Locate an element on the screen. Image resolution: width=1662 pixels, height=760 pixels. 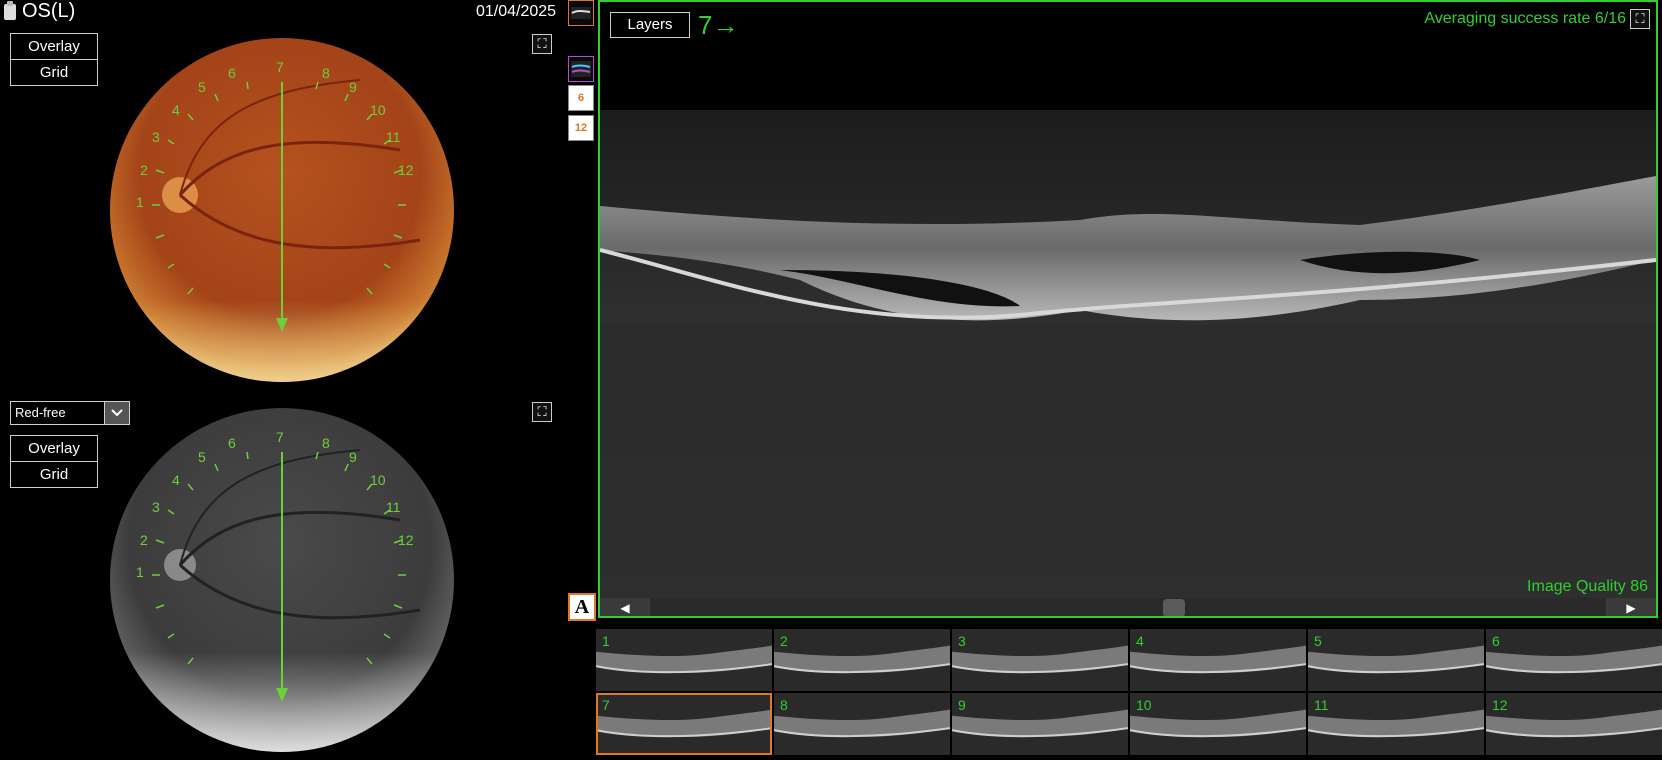
thumbnail-3: 3 is located at coordinates (1040, 660).